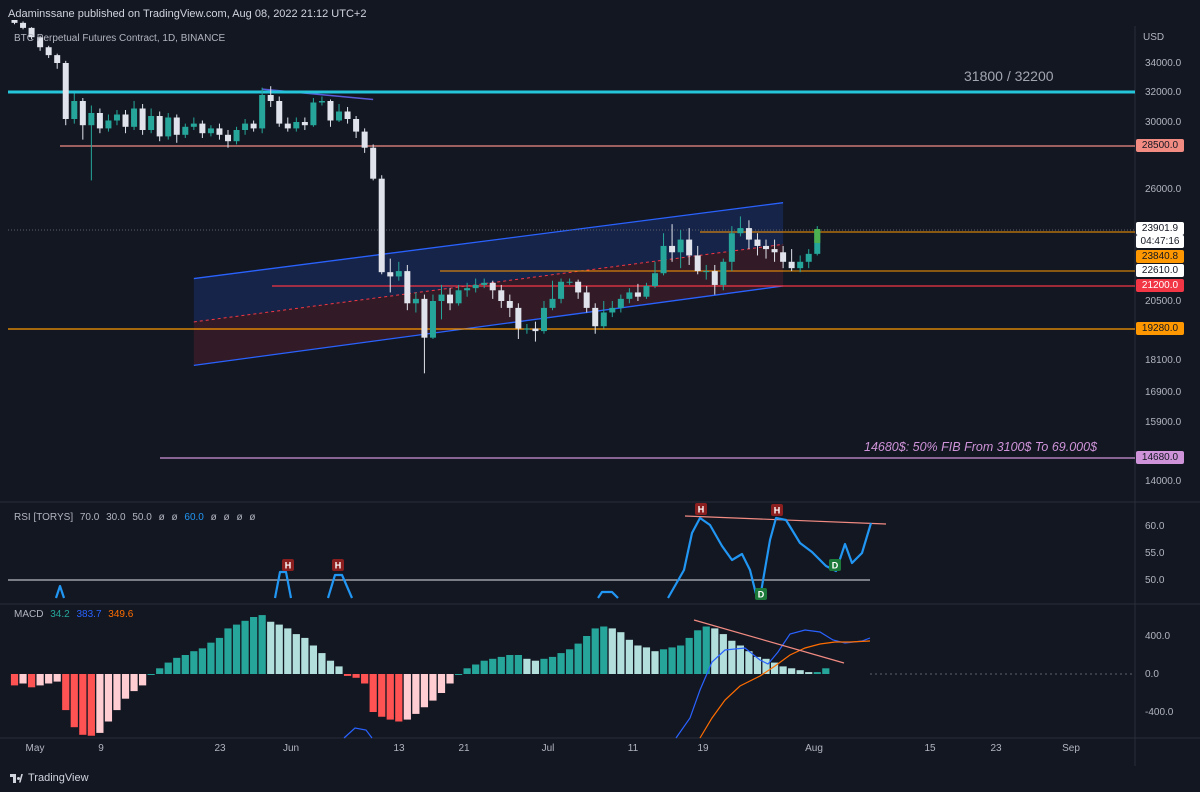 The width and height of the screenshot is (1200, 792). Describe the element at coordinates (600, 779) in the screenshot. I see `bottom-bar: TradingView` at that location.